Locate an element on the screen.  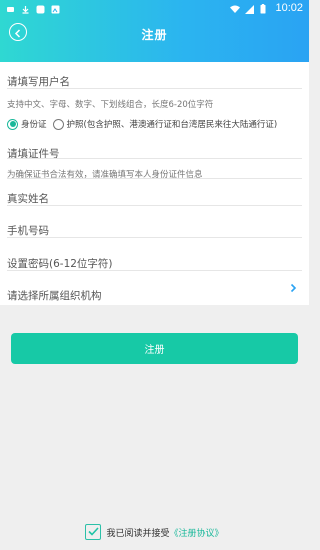
page-title: 注册 is located at coordinates (154, 34).